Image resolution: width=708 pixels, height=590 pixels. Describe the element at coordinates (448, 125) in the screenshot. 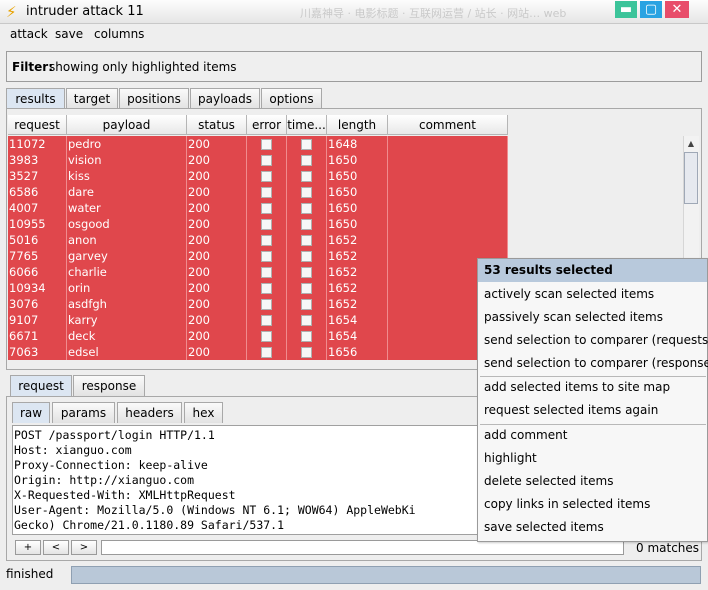

I see `column-header-comment: comment` at that location.